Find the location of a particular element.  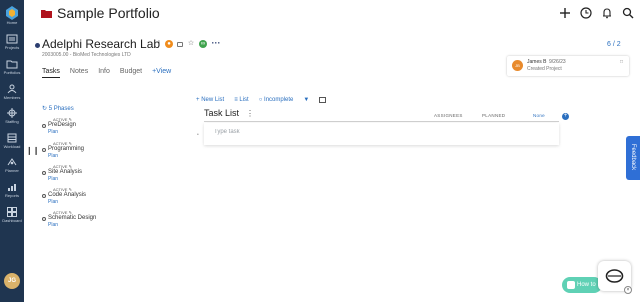

project-title: Adelphi Research Lab is located at coordinates (101, 44).